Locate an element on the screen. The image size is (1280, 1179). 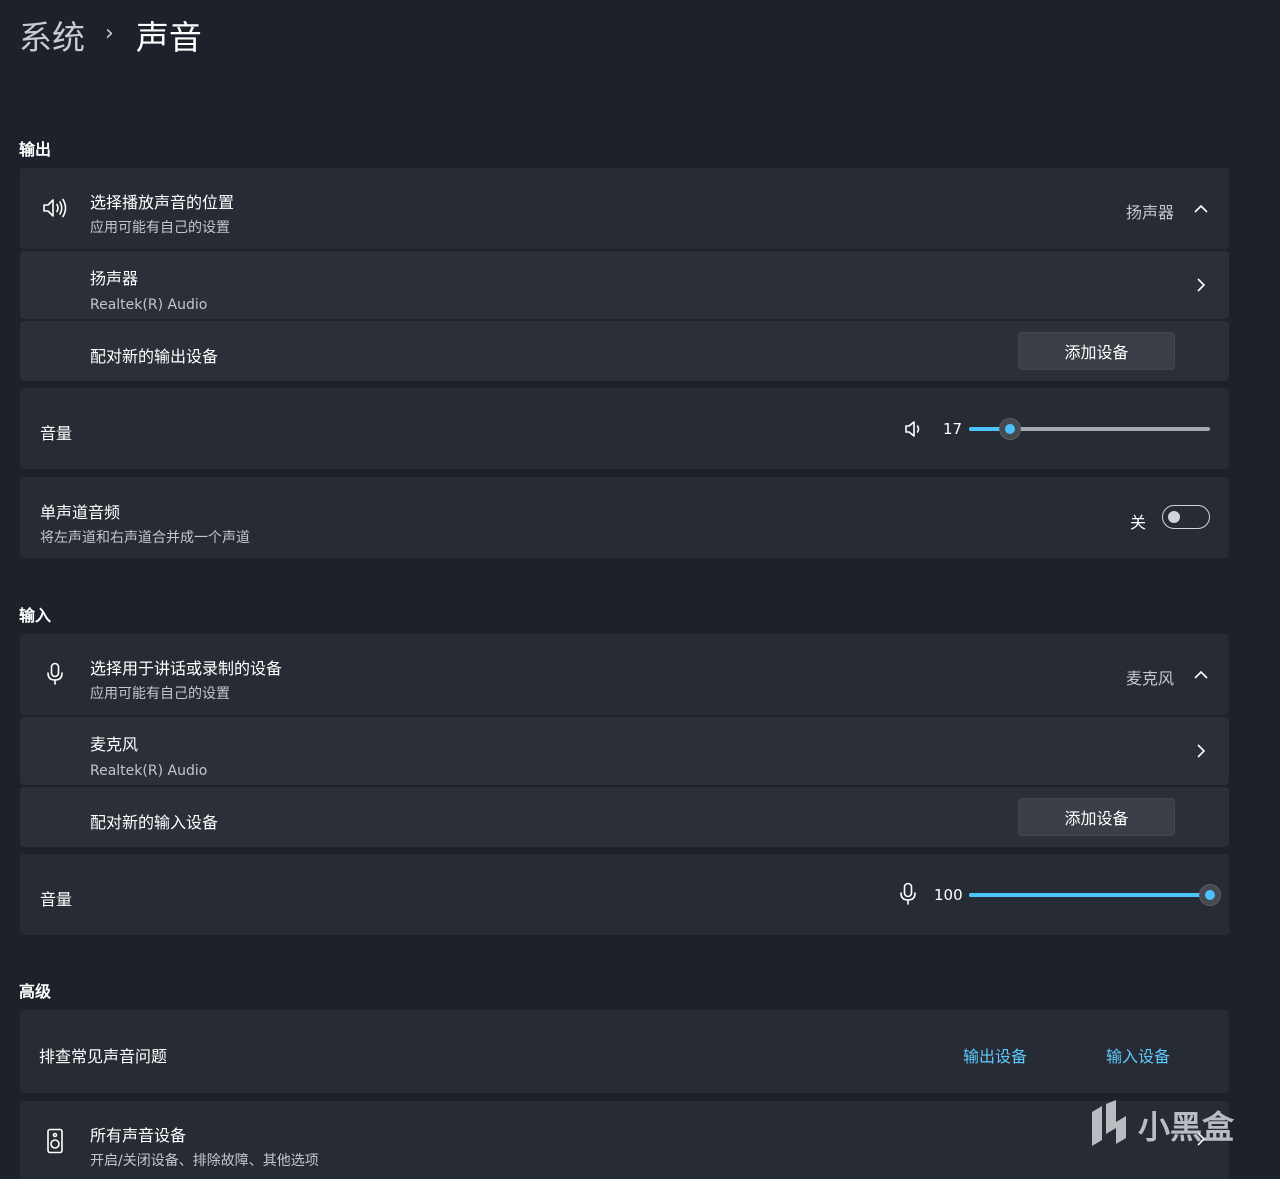
breadcrumb-parent: 系统 is located at coordinates (52, 35).